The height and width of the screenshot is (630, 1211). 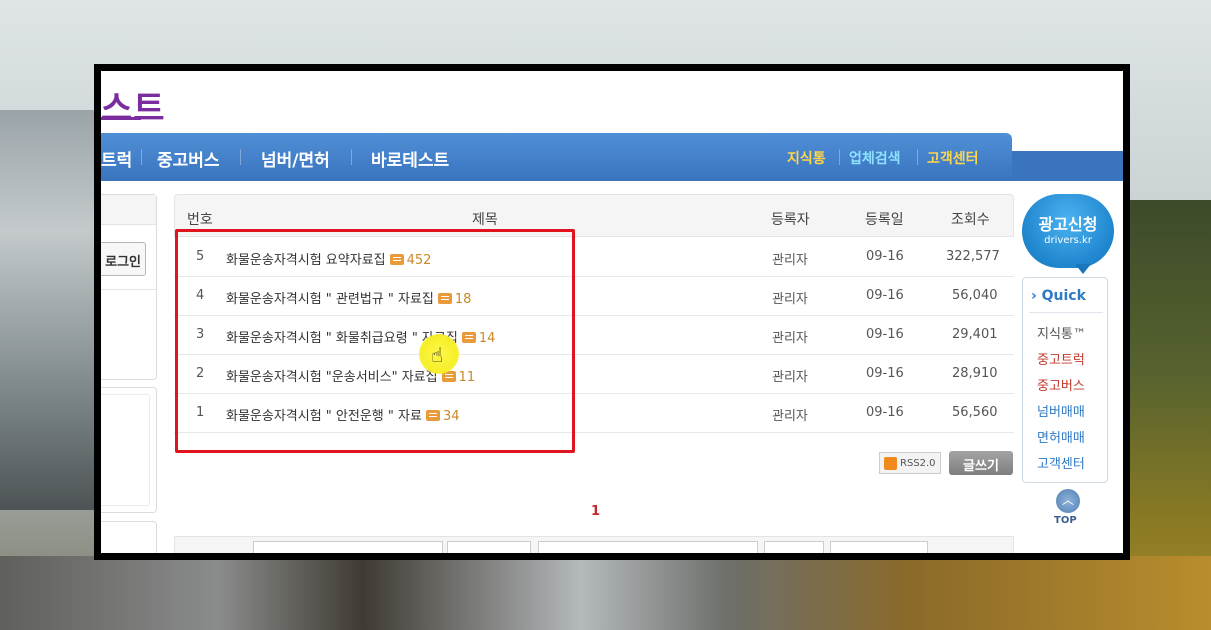 I want to click on row-views: 56,560, so click(x=975, y=412).